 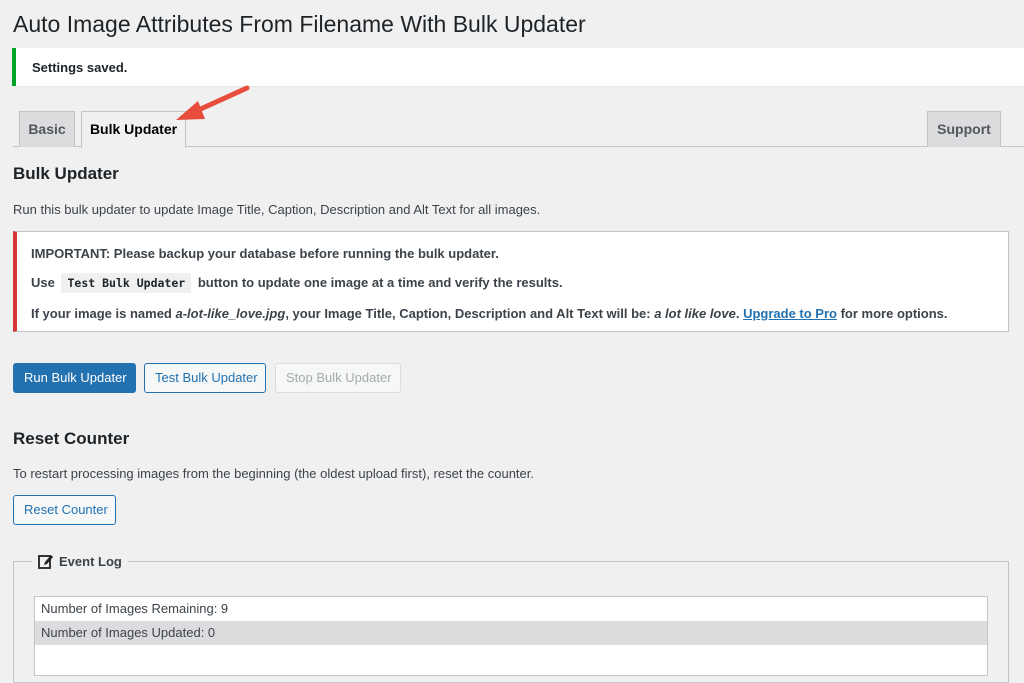 What do you see at coordinates (66, 173) in the screenshot?
I see `bulk-updater-heading: Bulk Updater` at bounding box center [66, 173].